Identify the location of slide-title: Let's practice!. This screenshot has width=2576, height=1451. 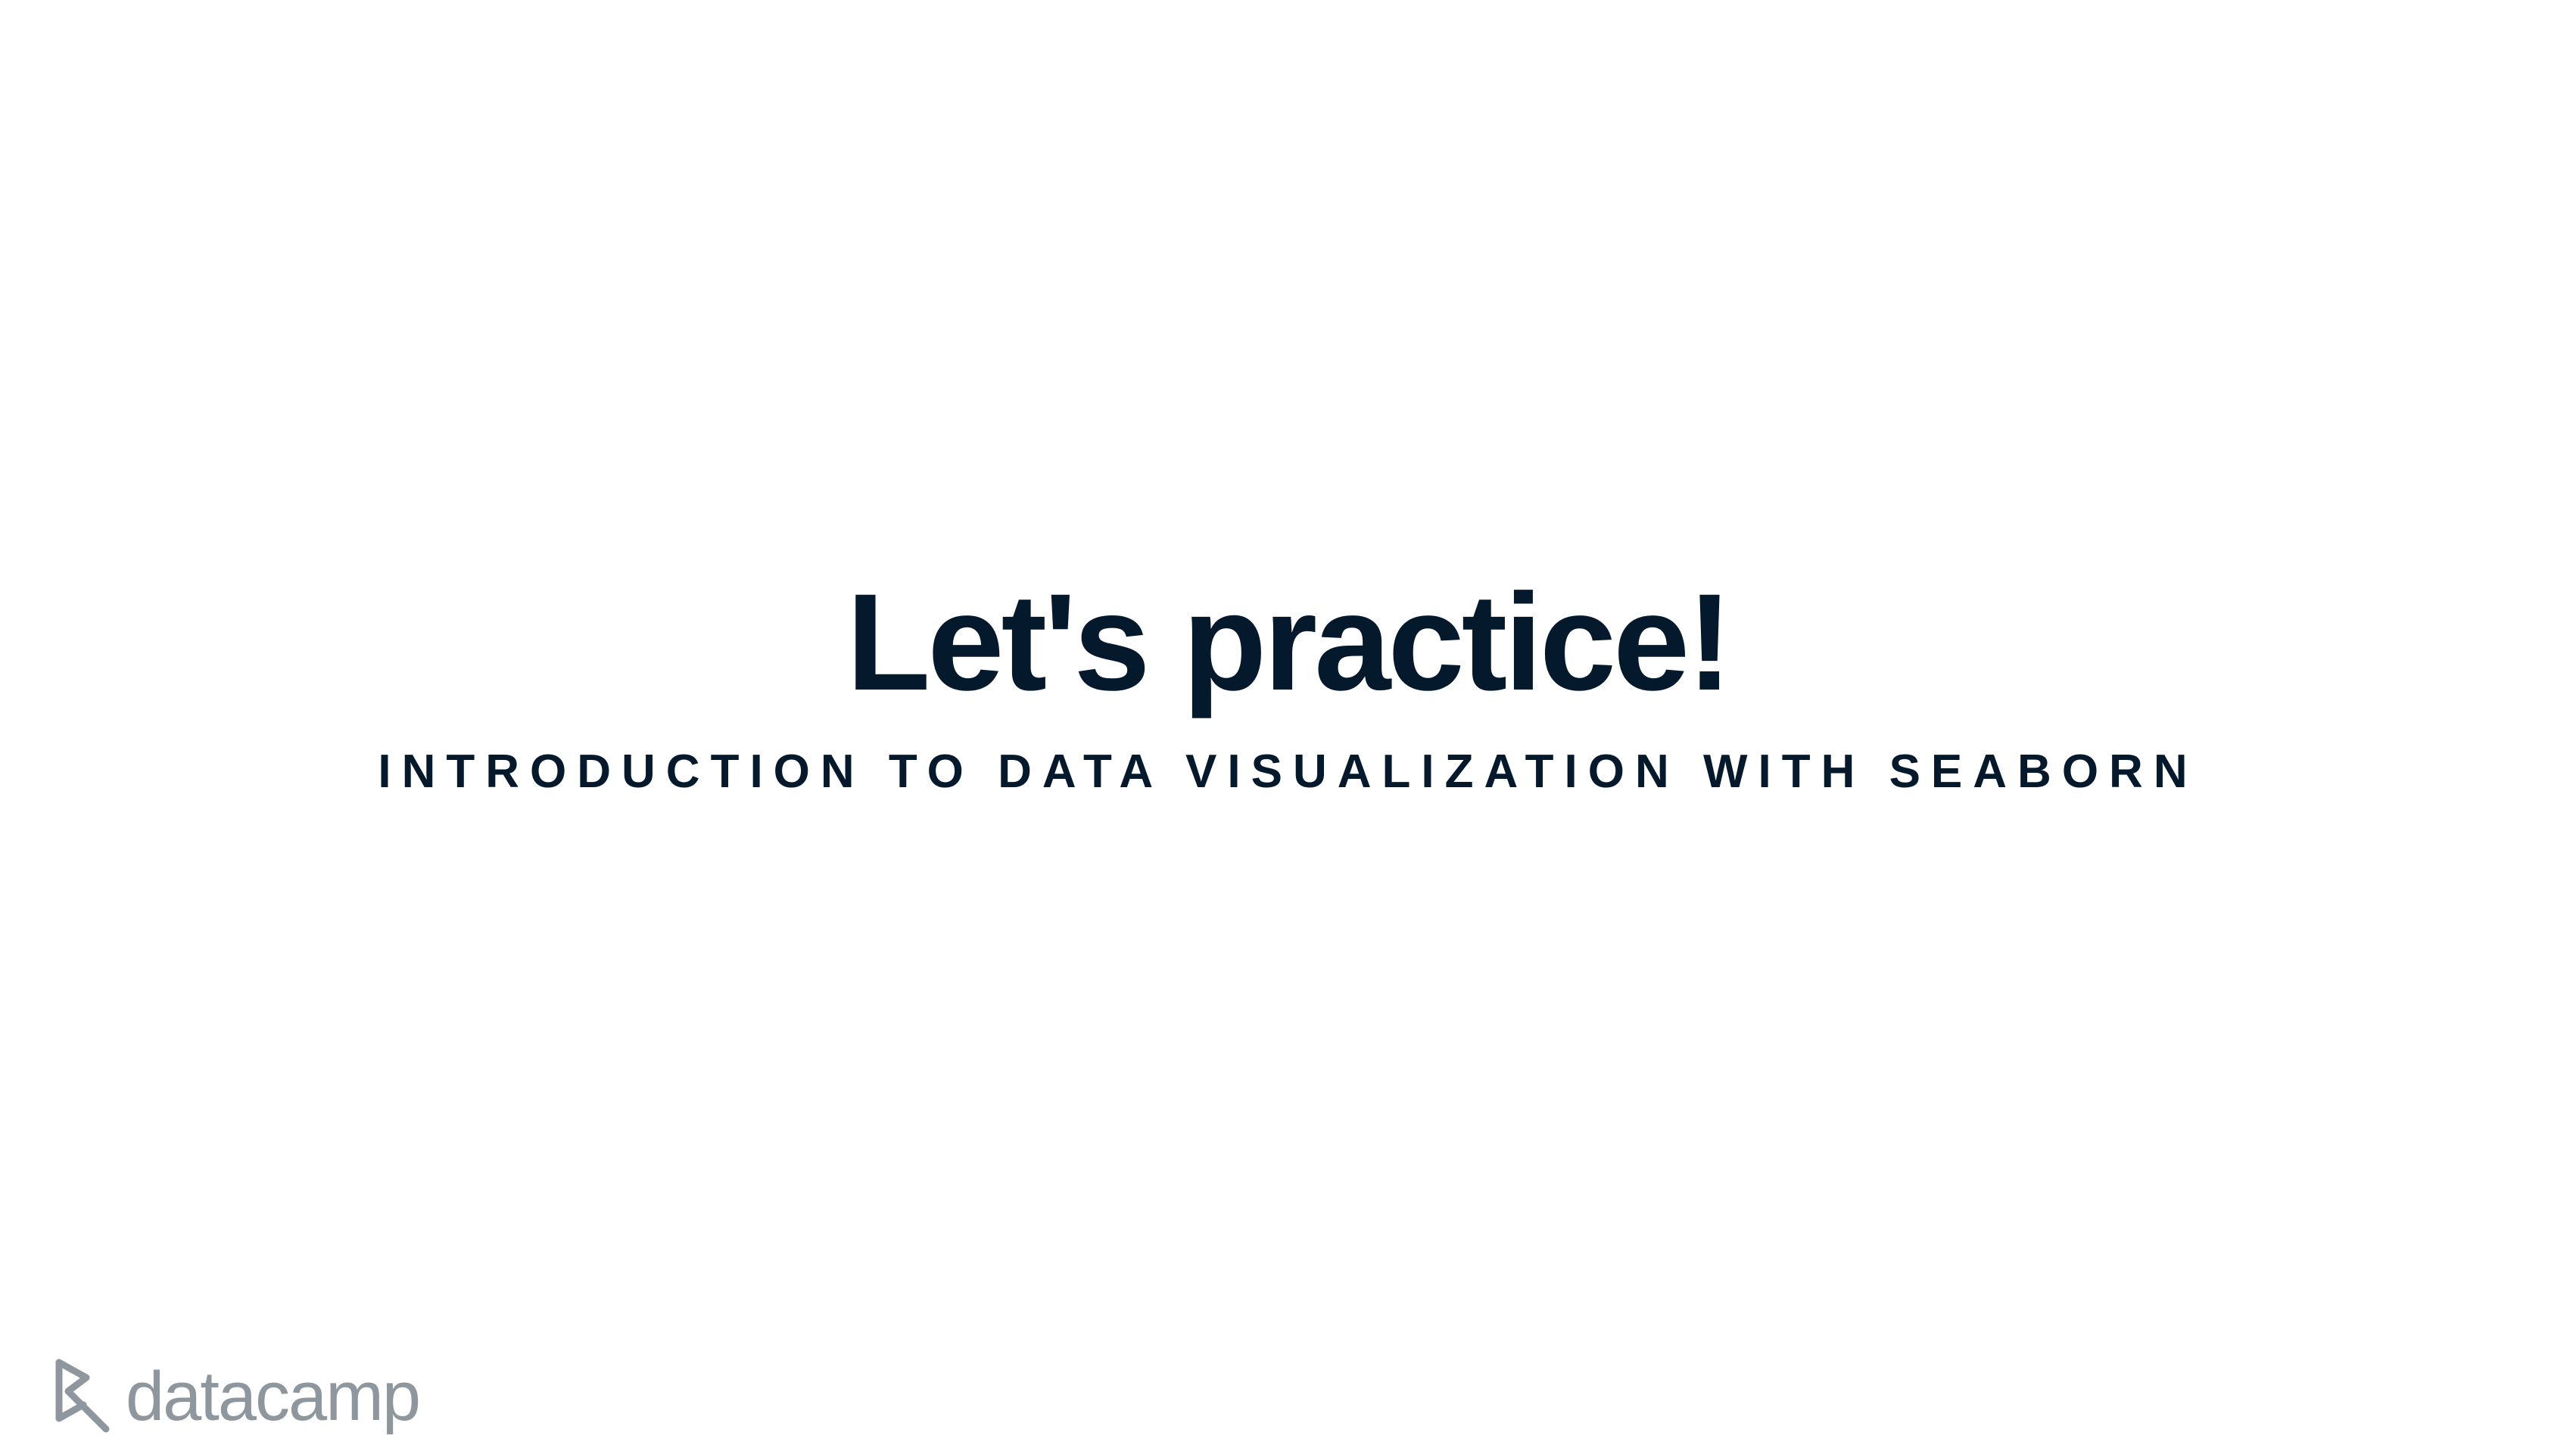
(1289, 642).